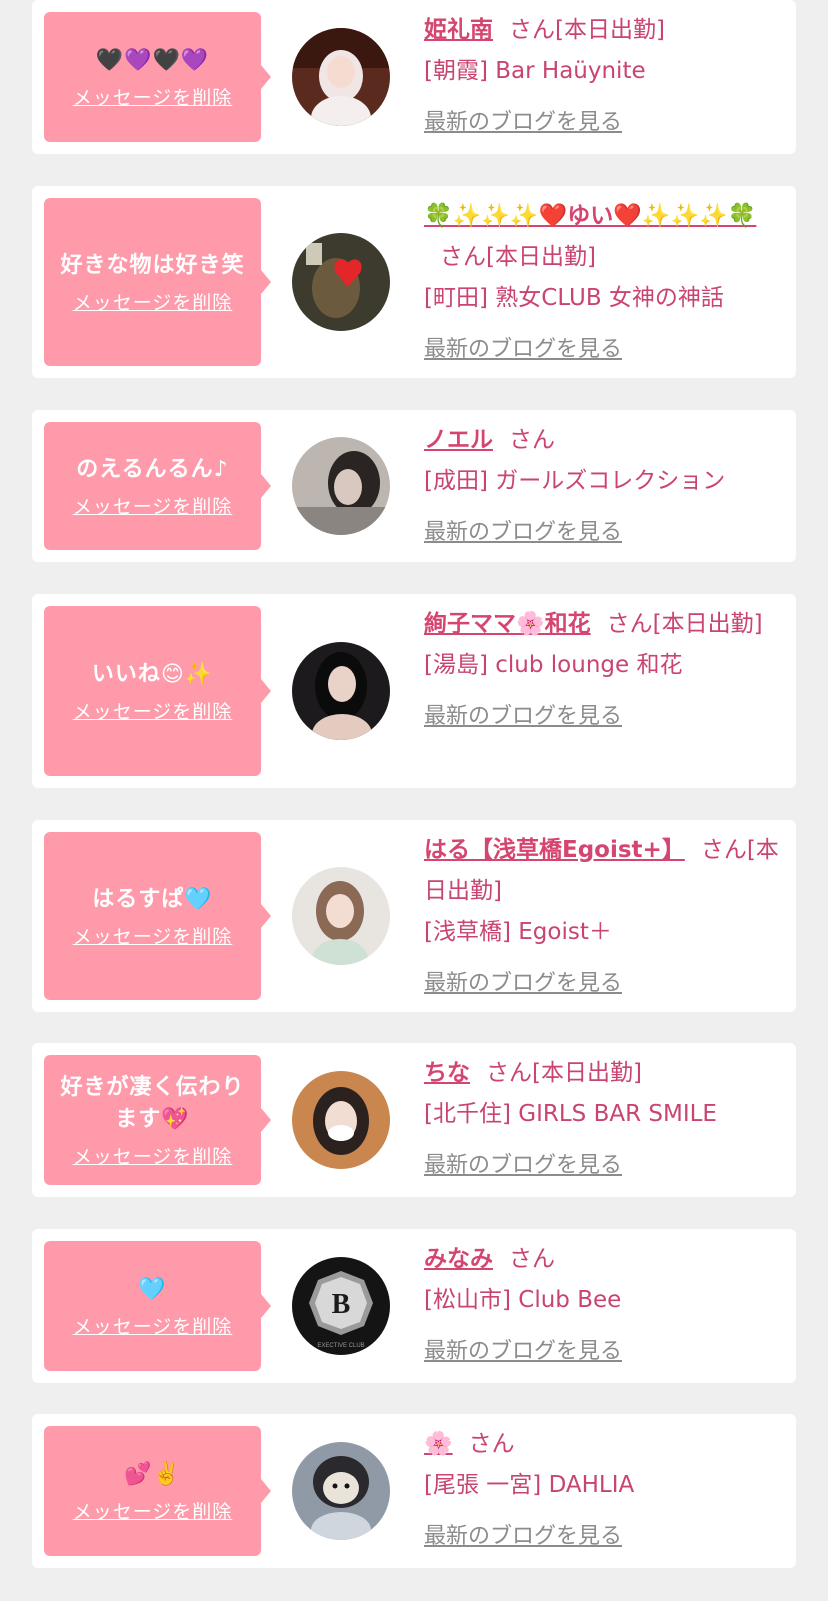  Describe the element at coordinates (458, 440) in the screenshot. I see `cast-name-link: ノエル` at that location.